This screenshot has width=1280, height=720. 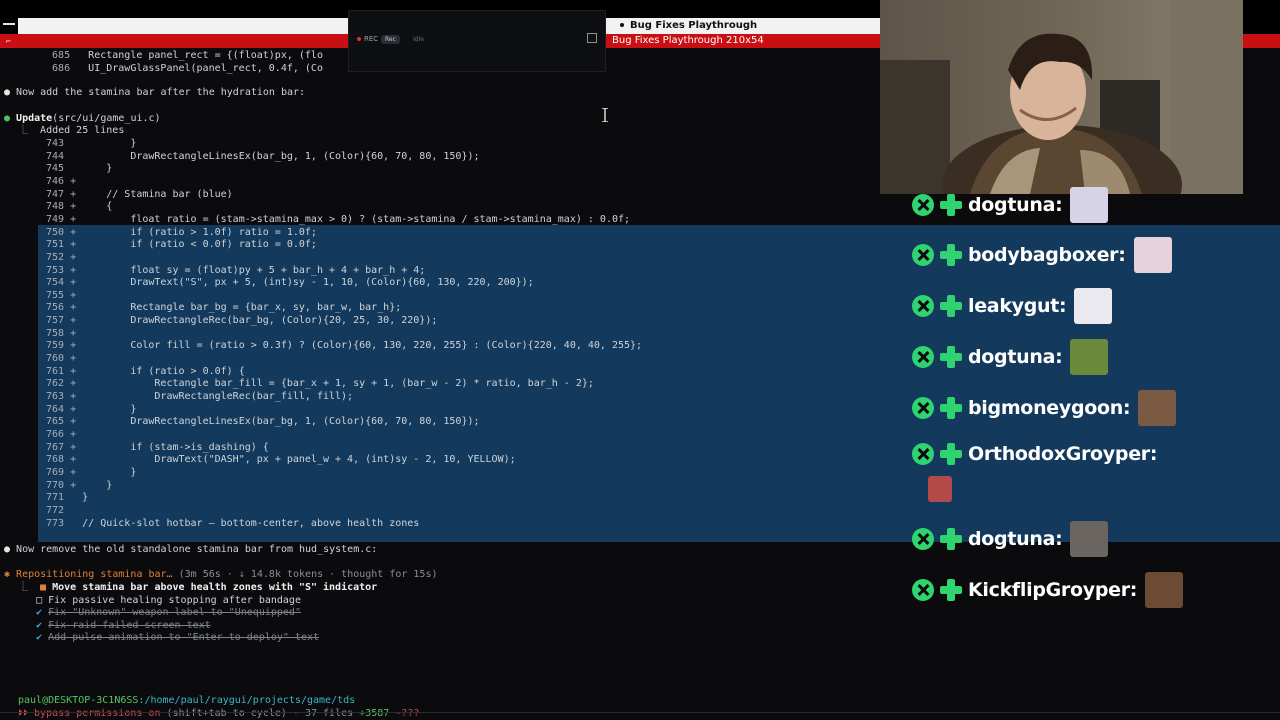 I want to click on webcam-image, so click(x=1061, y=97).